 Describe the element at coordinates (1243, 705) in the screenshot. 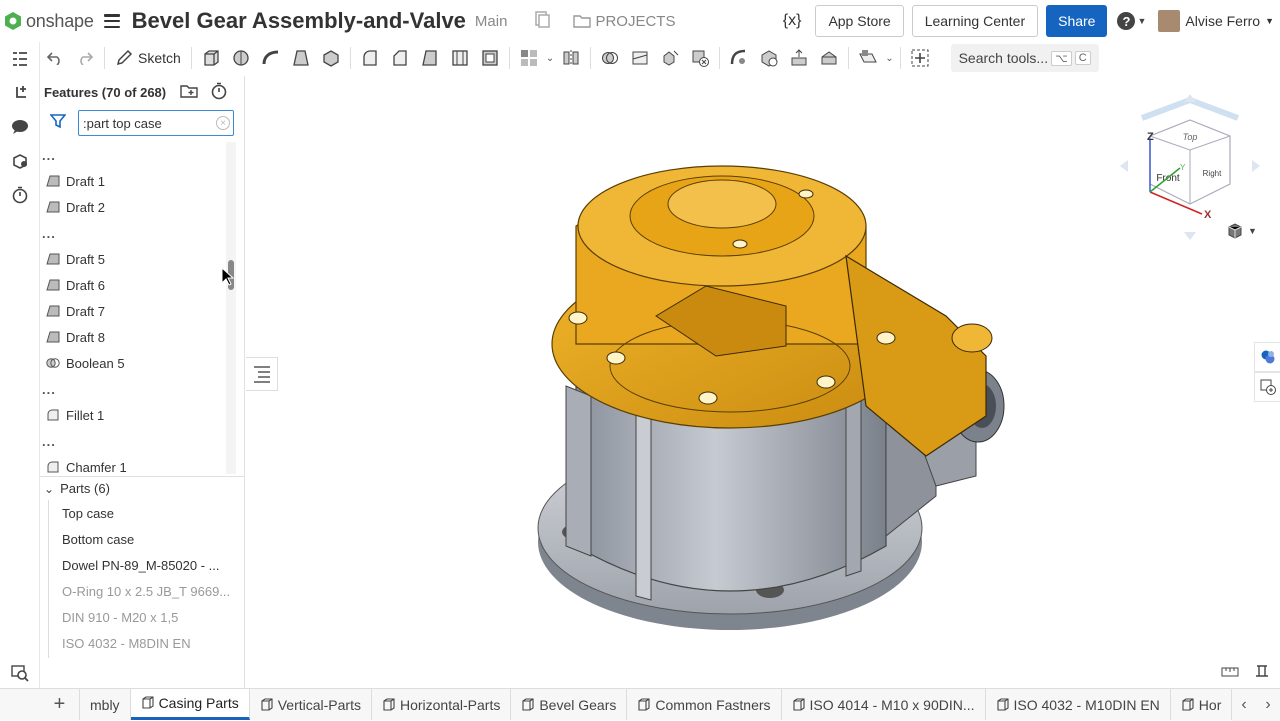

I see `chevron-left-icon: ‹` at that location.